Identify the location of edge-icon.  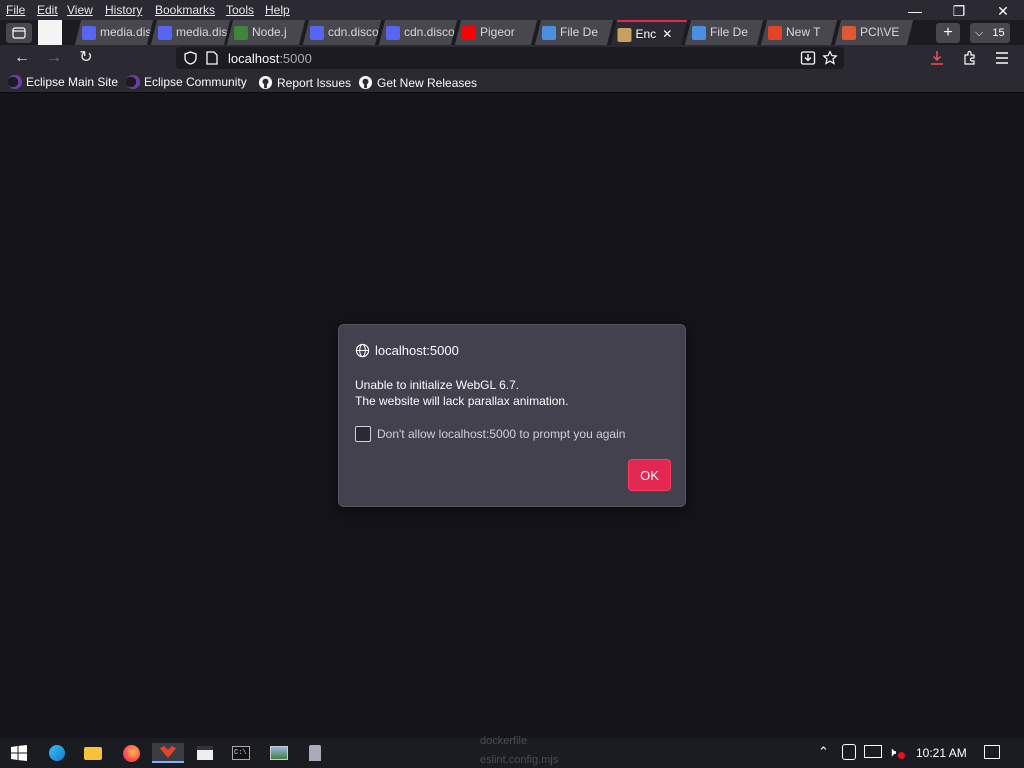
(57, 753).